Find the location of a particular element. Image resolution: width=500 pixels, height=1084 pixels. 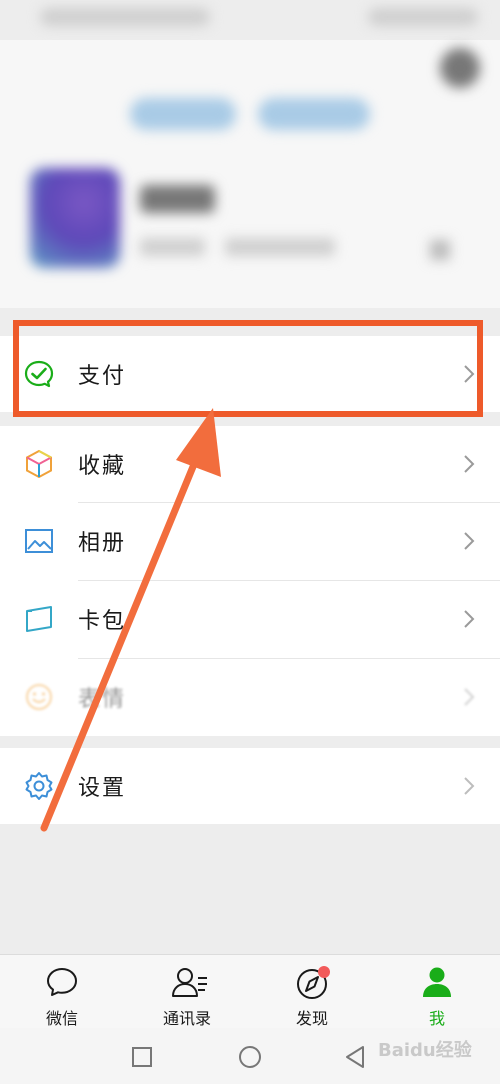

tab-me: 我 is located at coordinates (437, 994).